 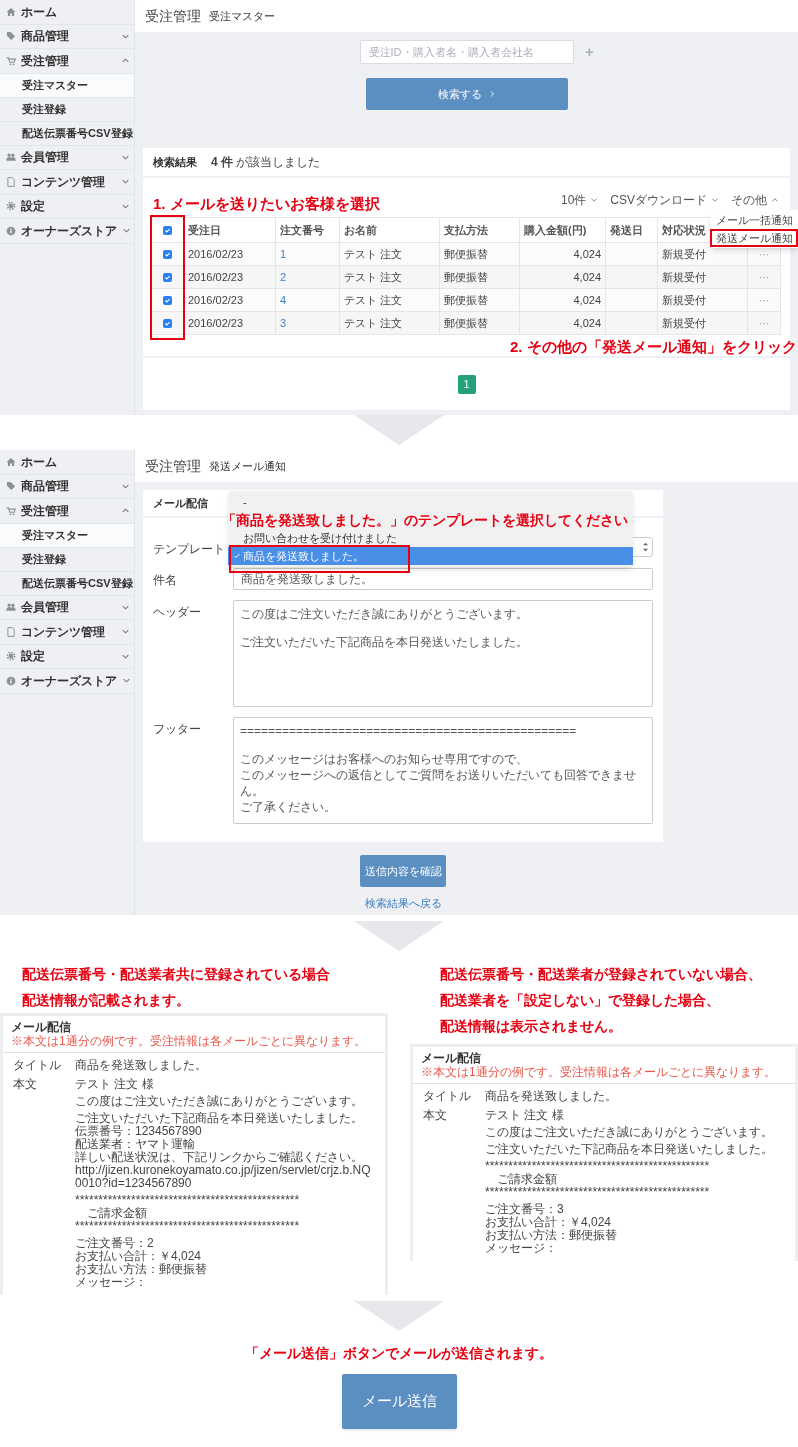 I want to click on order-link: 4, so click(x=283, y=299).